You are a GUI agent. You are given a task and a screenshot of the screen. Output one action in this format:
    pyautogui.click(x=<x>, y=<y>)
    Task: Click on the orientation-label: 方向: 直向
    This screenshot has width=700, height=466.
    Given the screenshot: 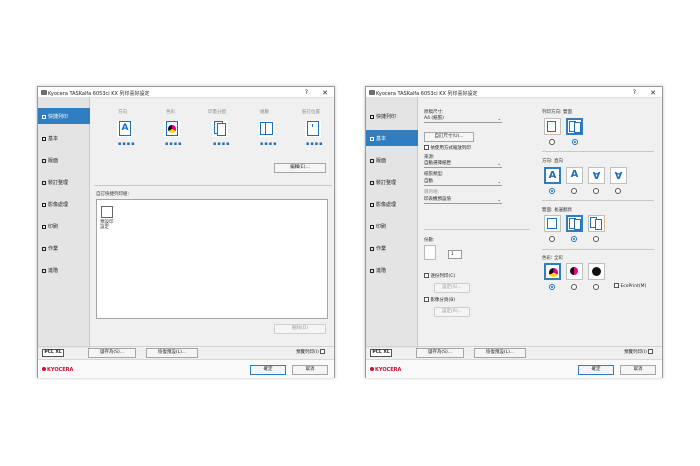 What is the action you would take?
    pyautogui.click(x=552, y=161)
    